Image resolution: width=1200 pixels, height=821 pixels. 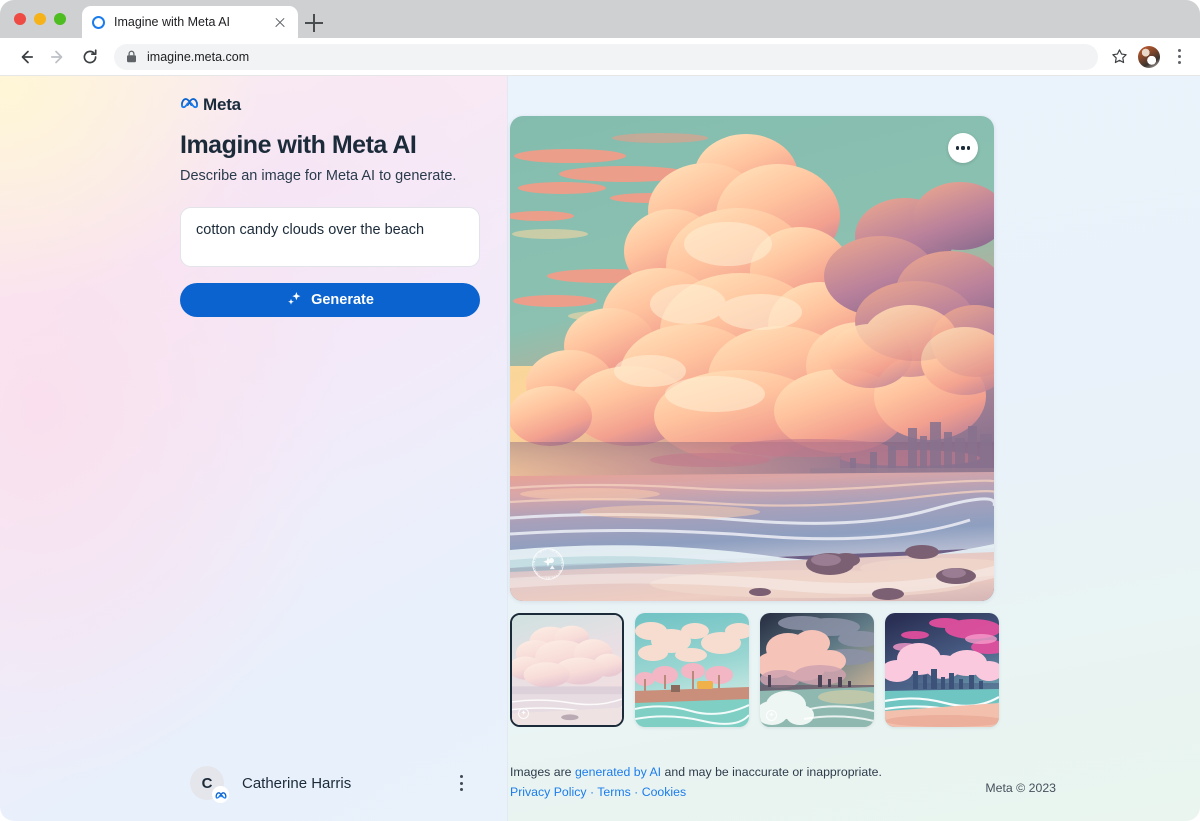 What do you see at coordinates (58, 57) in the screenshot?
I see `forward-arrow-icon` at bounding box center [58, 57].